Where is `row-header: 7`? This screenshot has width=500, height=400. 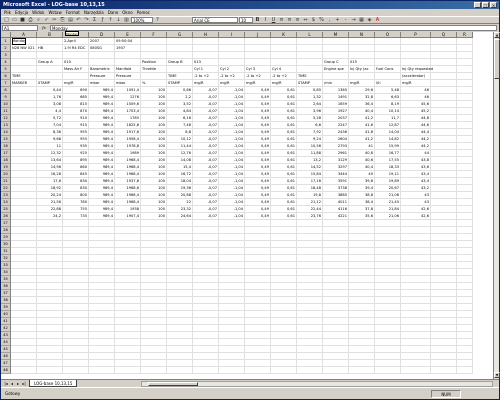
row-header: 7 is located at coordinates (6, 83).